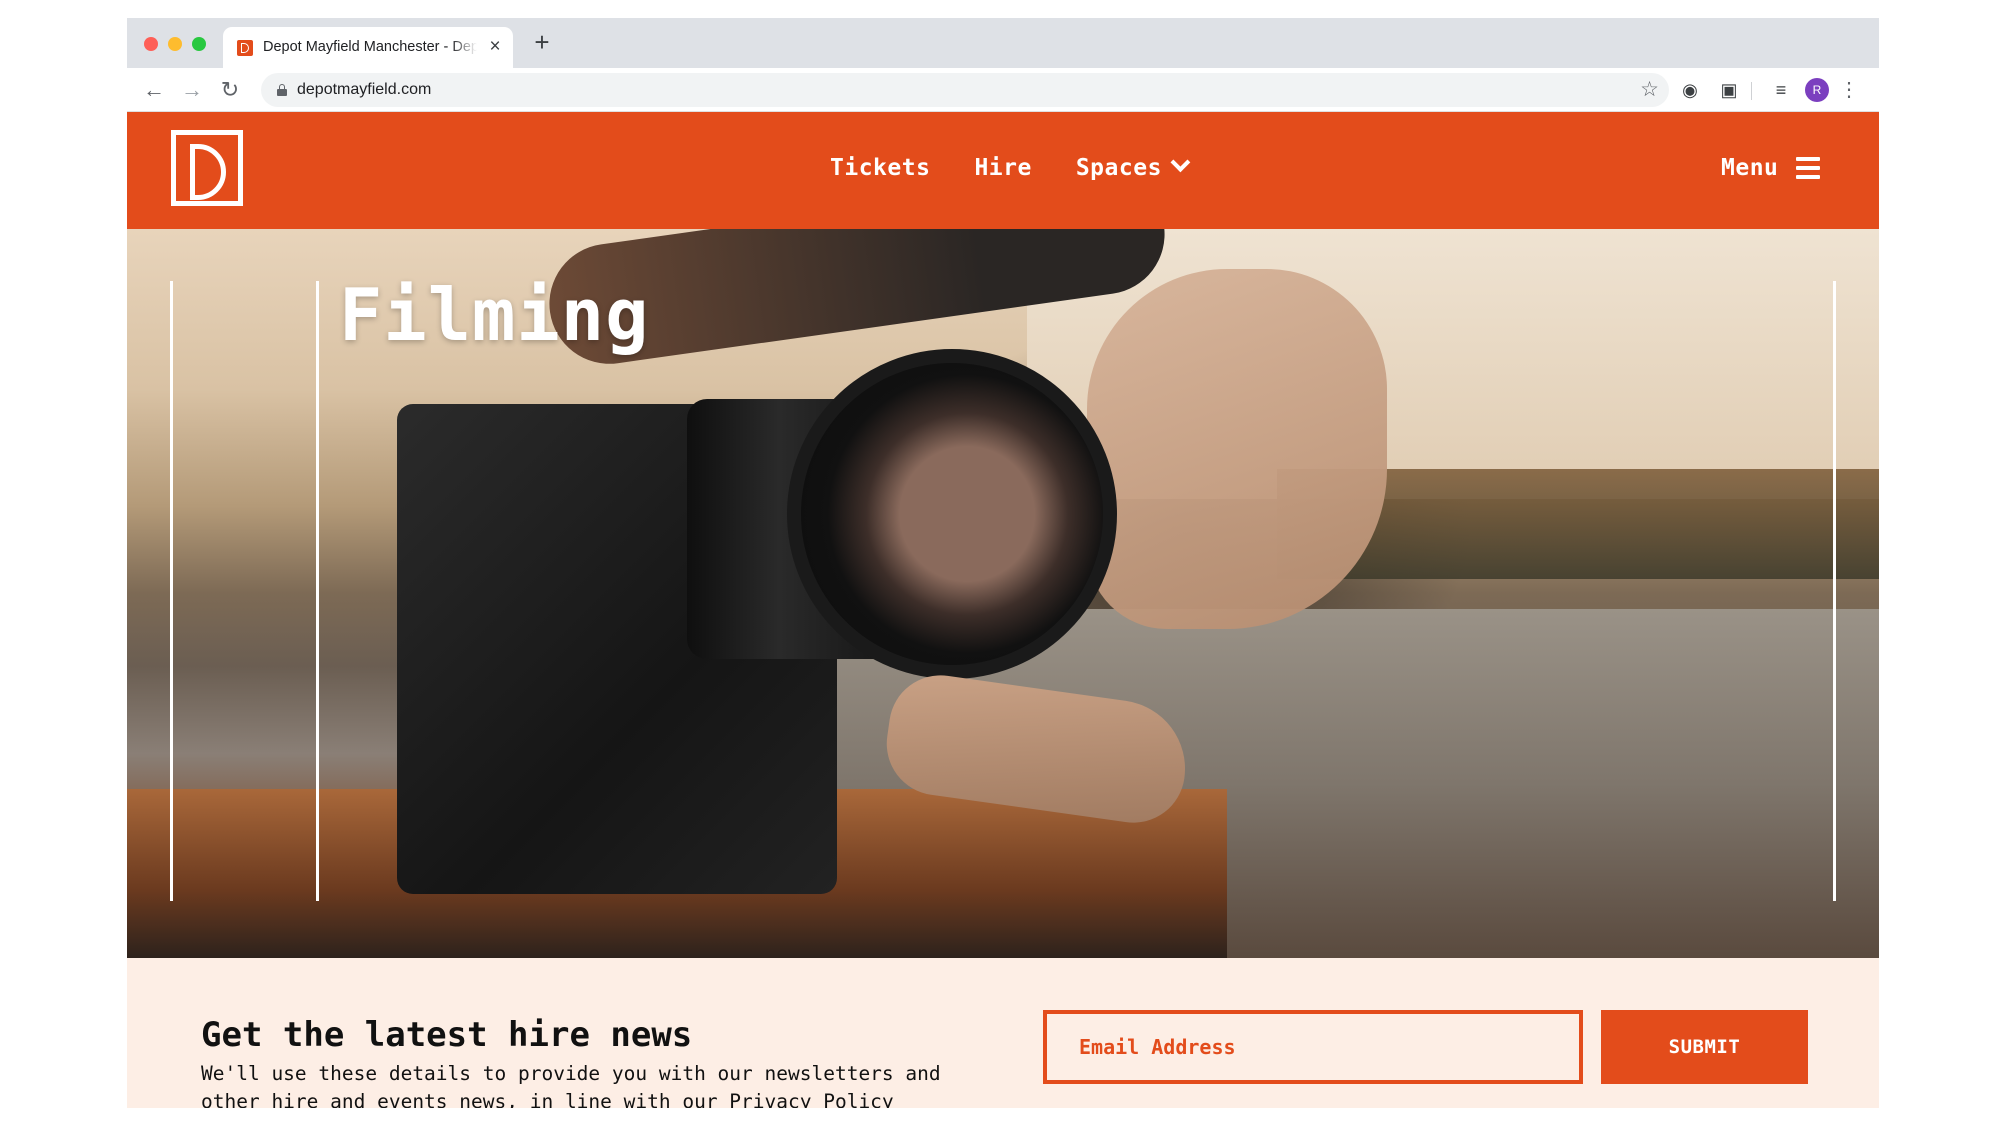  I want to click on page-title: Filming, so click(494, 315).